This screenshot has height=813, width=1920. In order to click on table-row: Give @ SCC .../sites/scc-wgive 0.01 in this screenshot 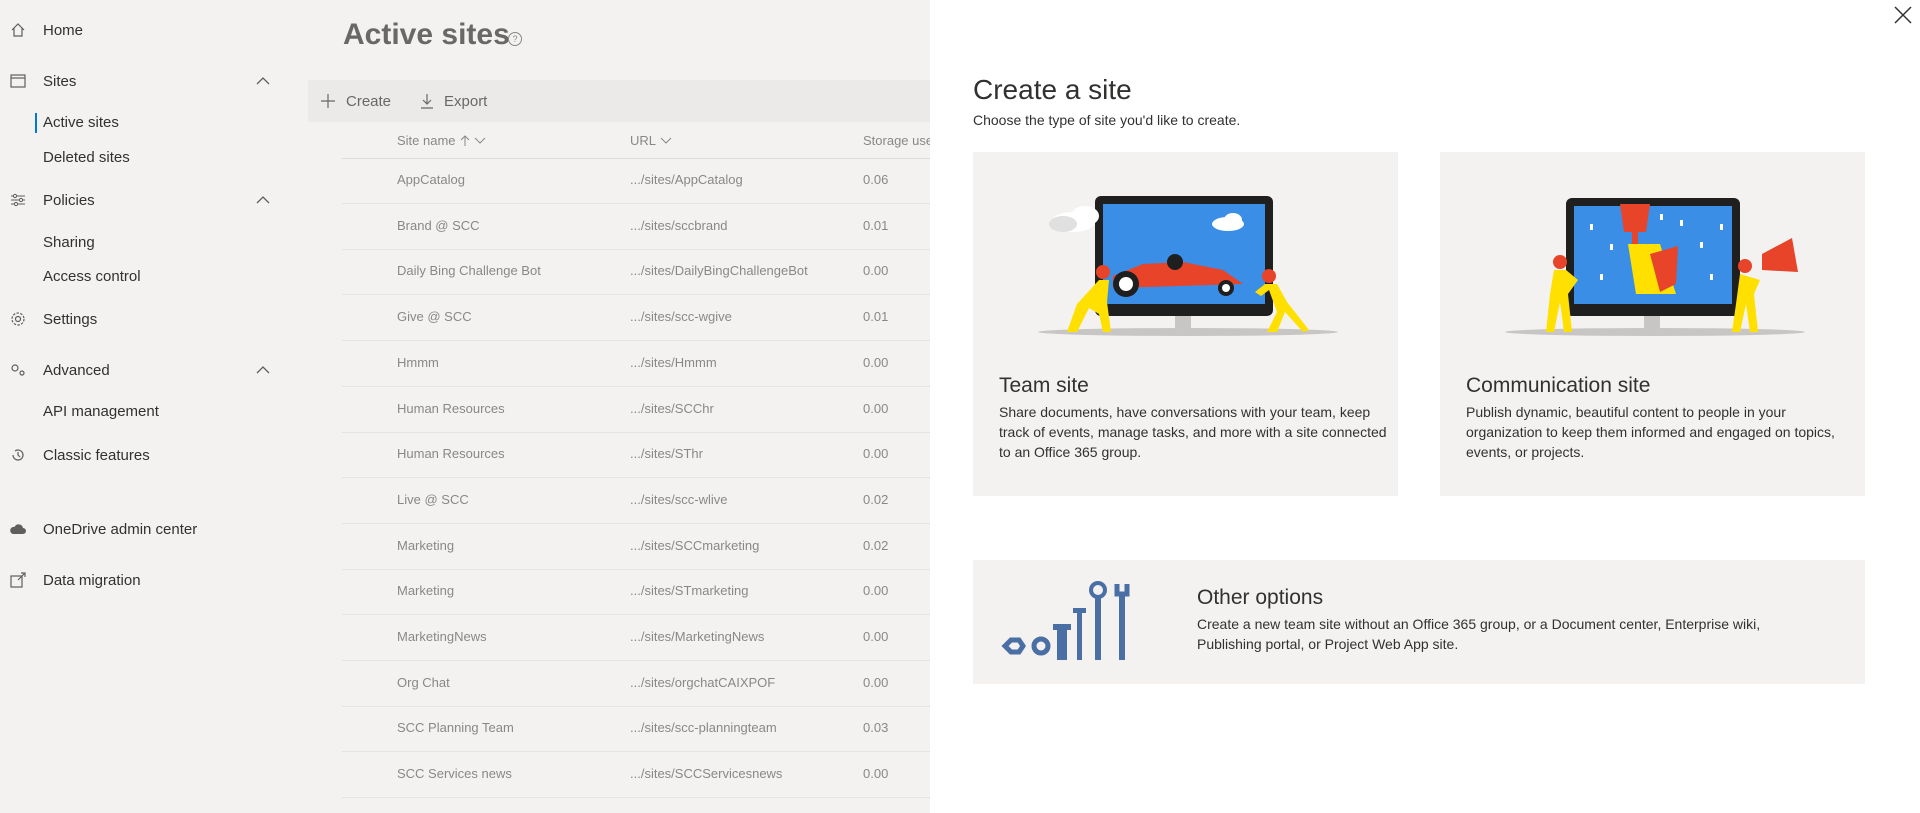, I will do `click(642, 318)`.